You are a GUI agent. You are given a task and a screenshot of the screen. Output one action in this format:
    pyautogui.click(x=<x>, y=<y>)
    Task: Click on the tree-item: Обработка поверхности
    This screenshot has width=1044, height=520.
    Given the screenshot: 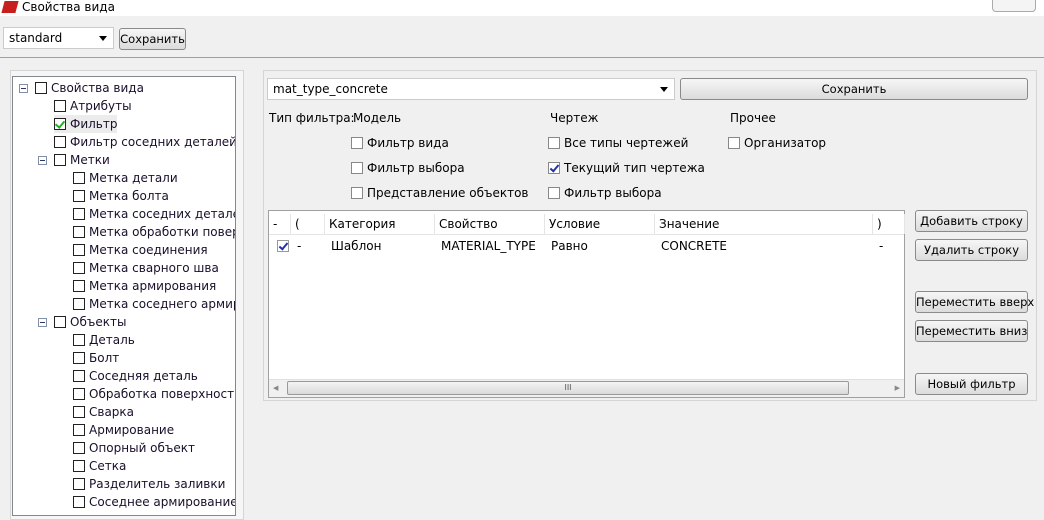 What is the action you would take?
    pyautogui.click(x=154, y=394)
    